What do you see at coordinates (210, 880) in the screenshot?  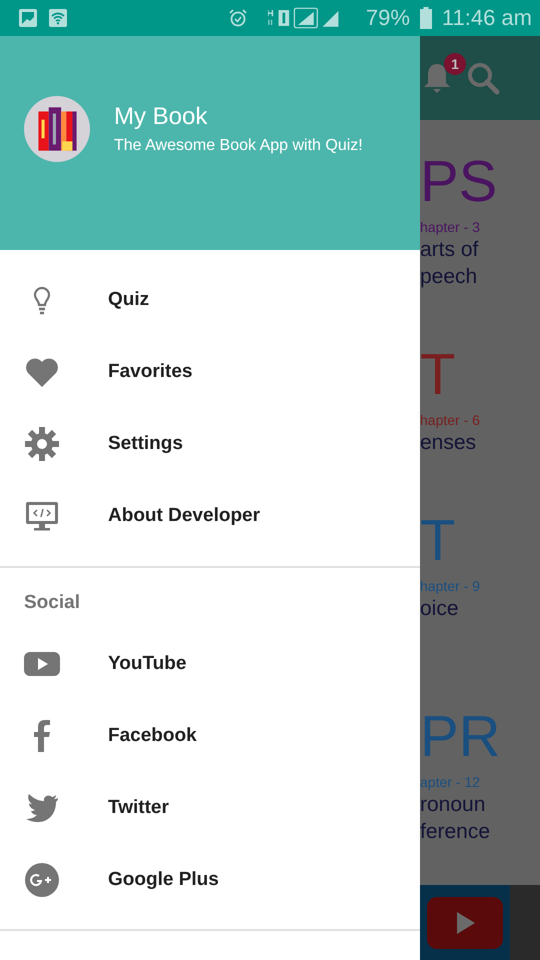 I see `menu-item: Google Plus` at bounding box center [210, 880].